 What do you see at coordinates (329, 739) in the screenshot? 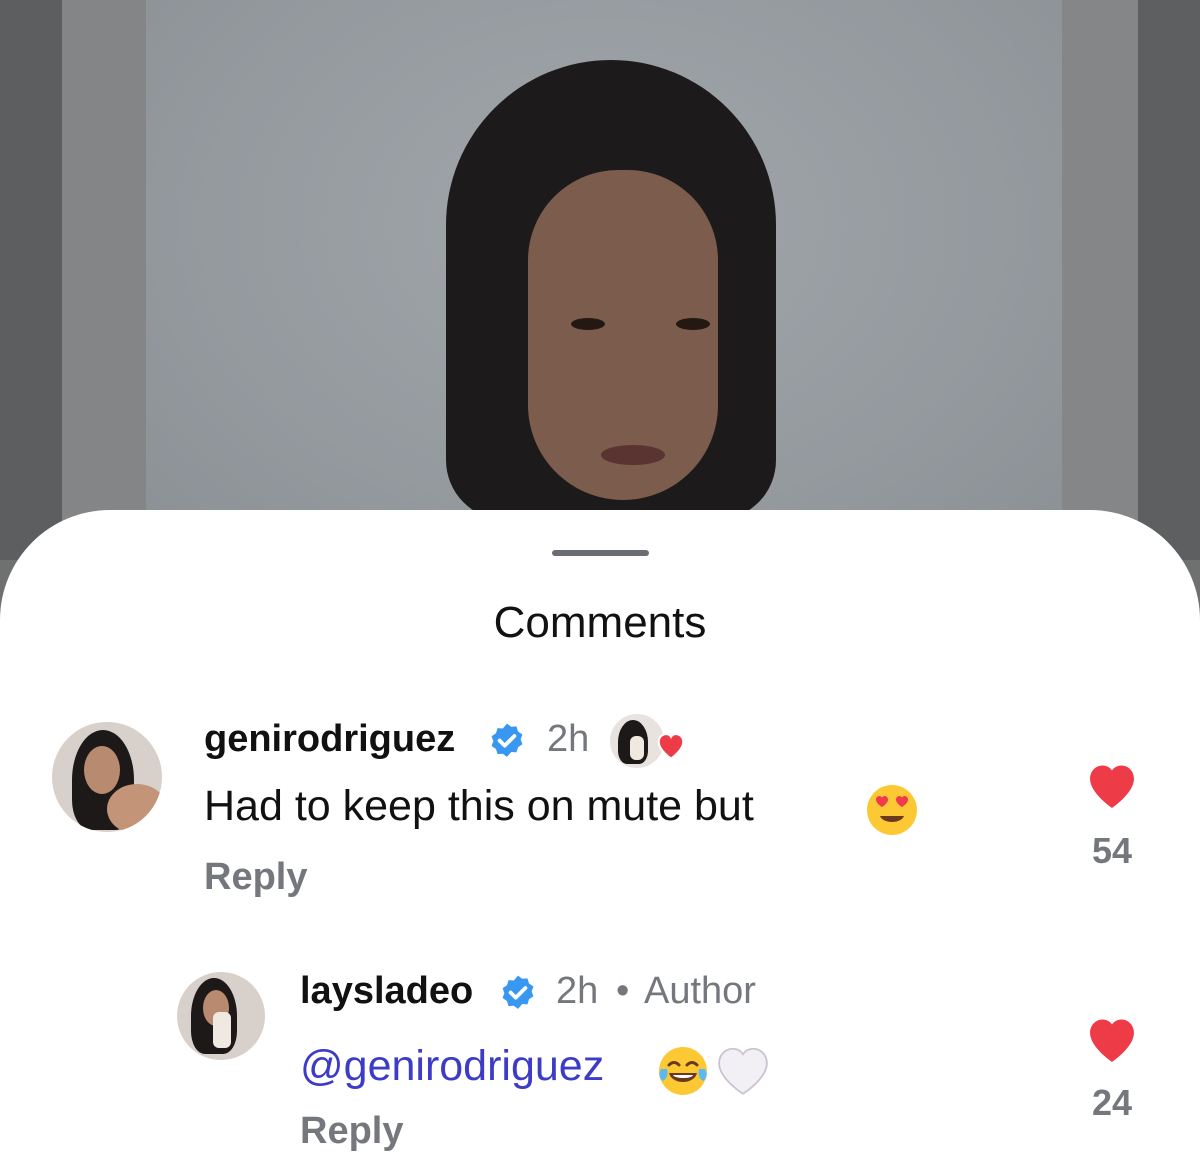
I see `comment-username: genirodriguez` at bounding box center [329, 739].